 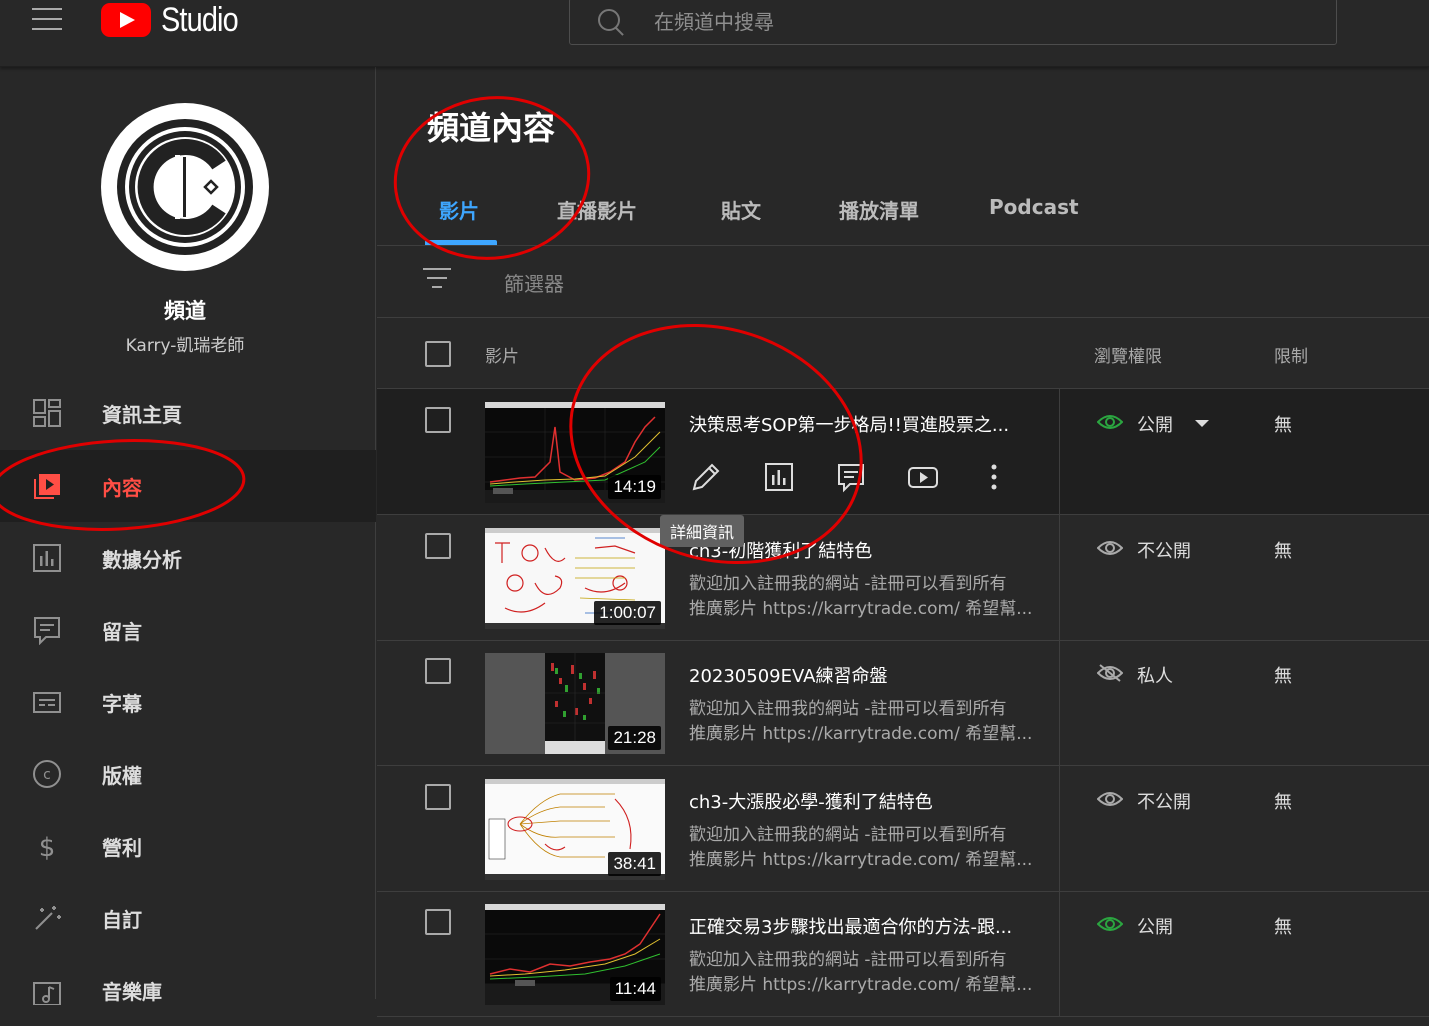 What do you see at coordinates (634, 738) in the screenshot?
I see `video-duration: 21:28` at bounding box center [634, 738].